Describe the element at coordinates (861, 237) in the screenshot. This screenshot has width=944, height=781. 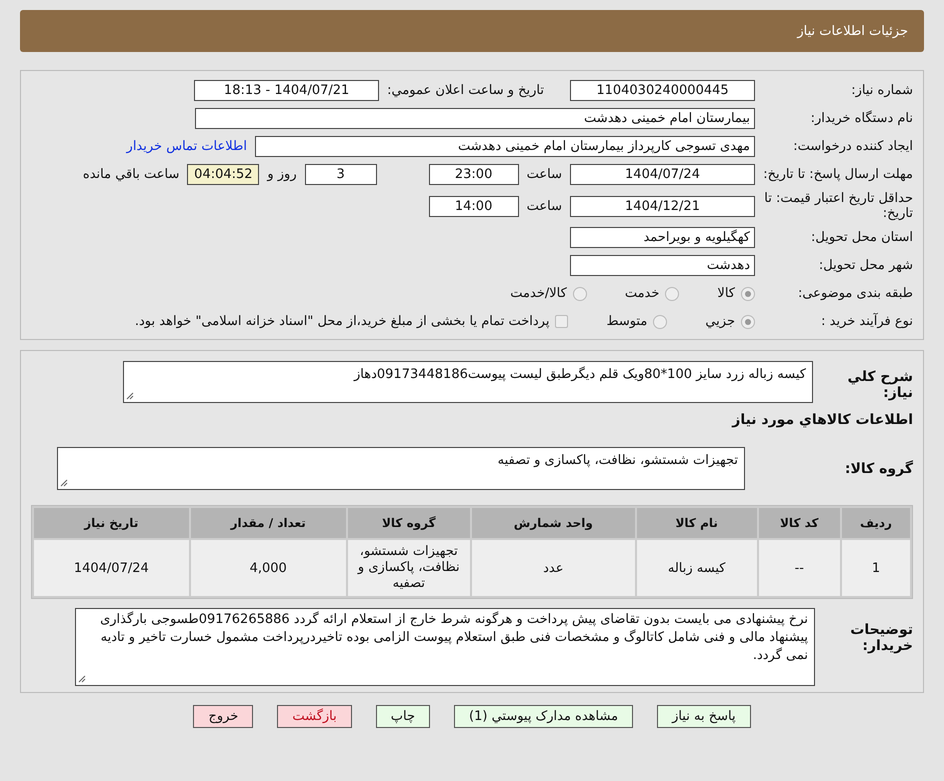
I see `field-label: استان محل تحویل:` at that location.